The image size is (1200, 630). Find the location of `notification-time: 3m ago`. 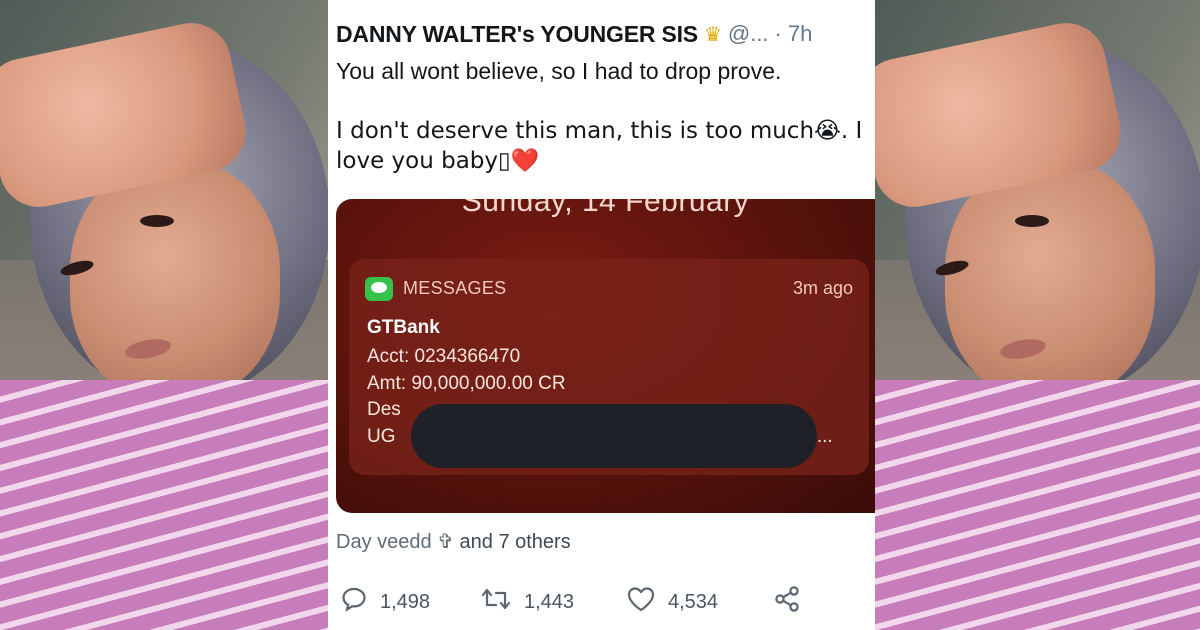

notification-time: 3m ago is located at coordinates (822, 288).